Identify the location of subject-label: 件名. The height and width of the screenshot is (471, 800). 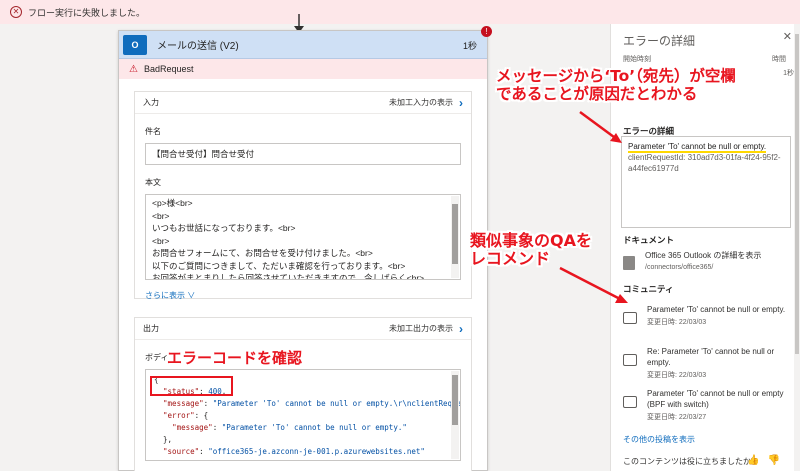
(153, 131).